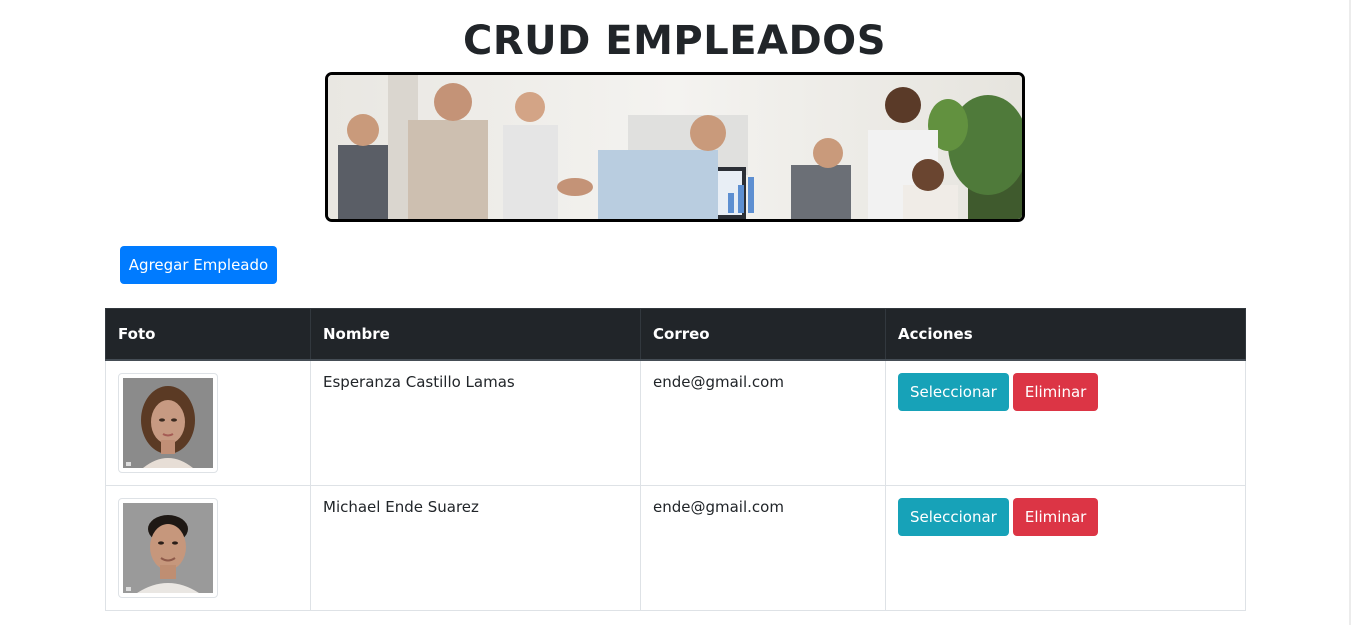 The image size is (1351, 625). I want to click on banner-image, so click(675, 147).